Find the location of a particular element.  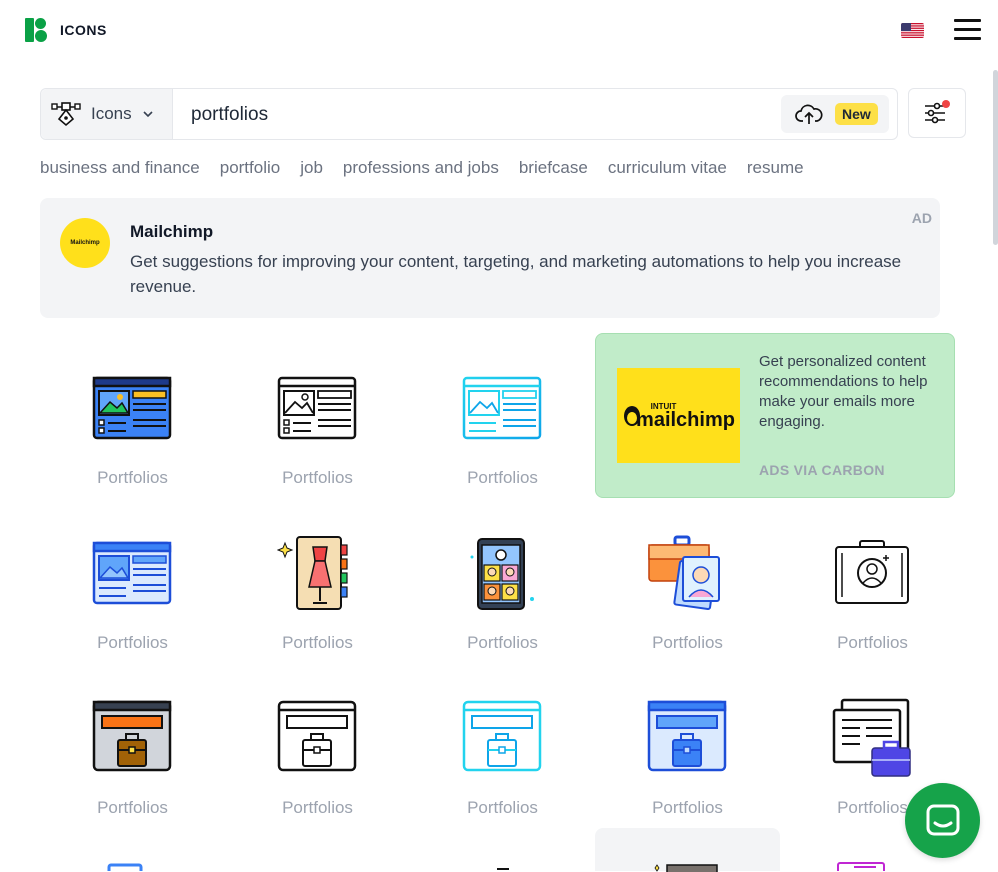

portfolio-website-color-icon is located at coordinates (132, 408).